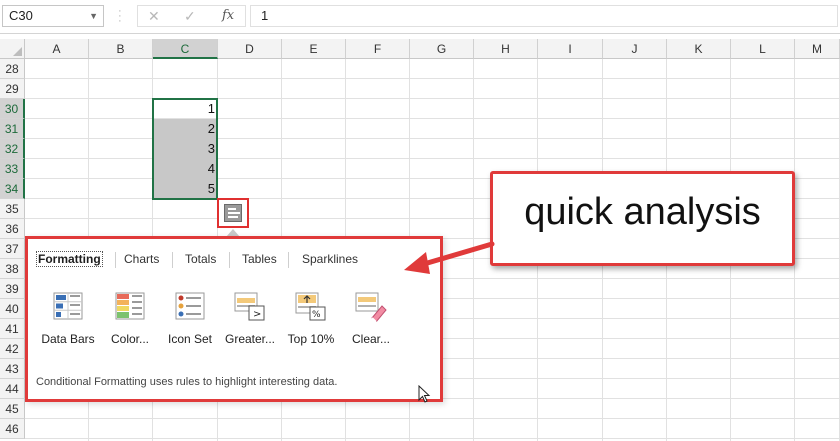 This screenshot has width=840, height=441. Describe the element at coordinates (190, 306) in the screenshot. I see `icon-set-icon` at that location.